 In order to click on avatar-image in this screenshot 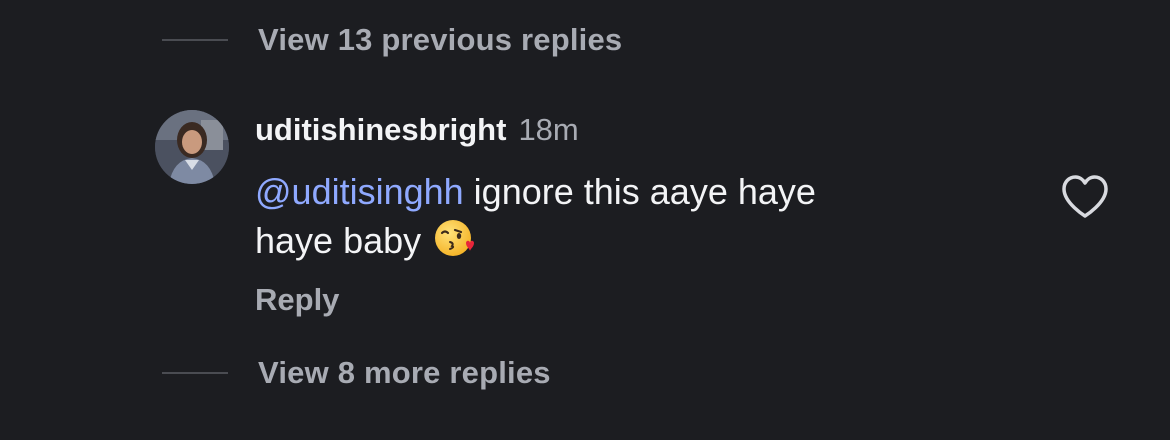, I will do `click(192, 147)`.